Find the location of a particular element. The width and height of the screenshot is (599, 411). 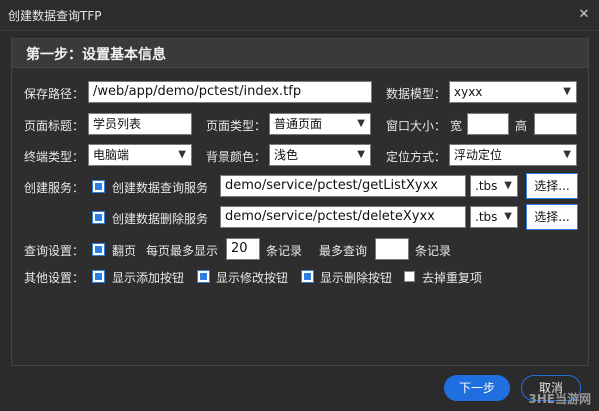

window-size-label: 窗口大小： is located at coordinates (416, 126).